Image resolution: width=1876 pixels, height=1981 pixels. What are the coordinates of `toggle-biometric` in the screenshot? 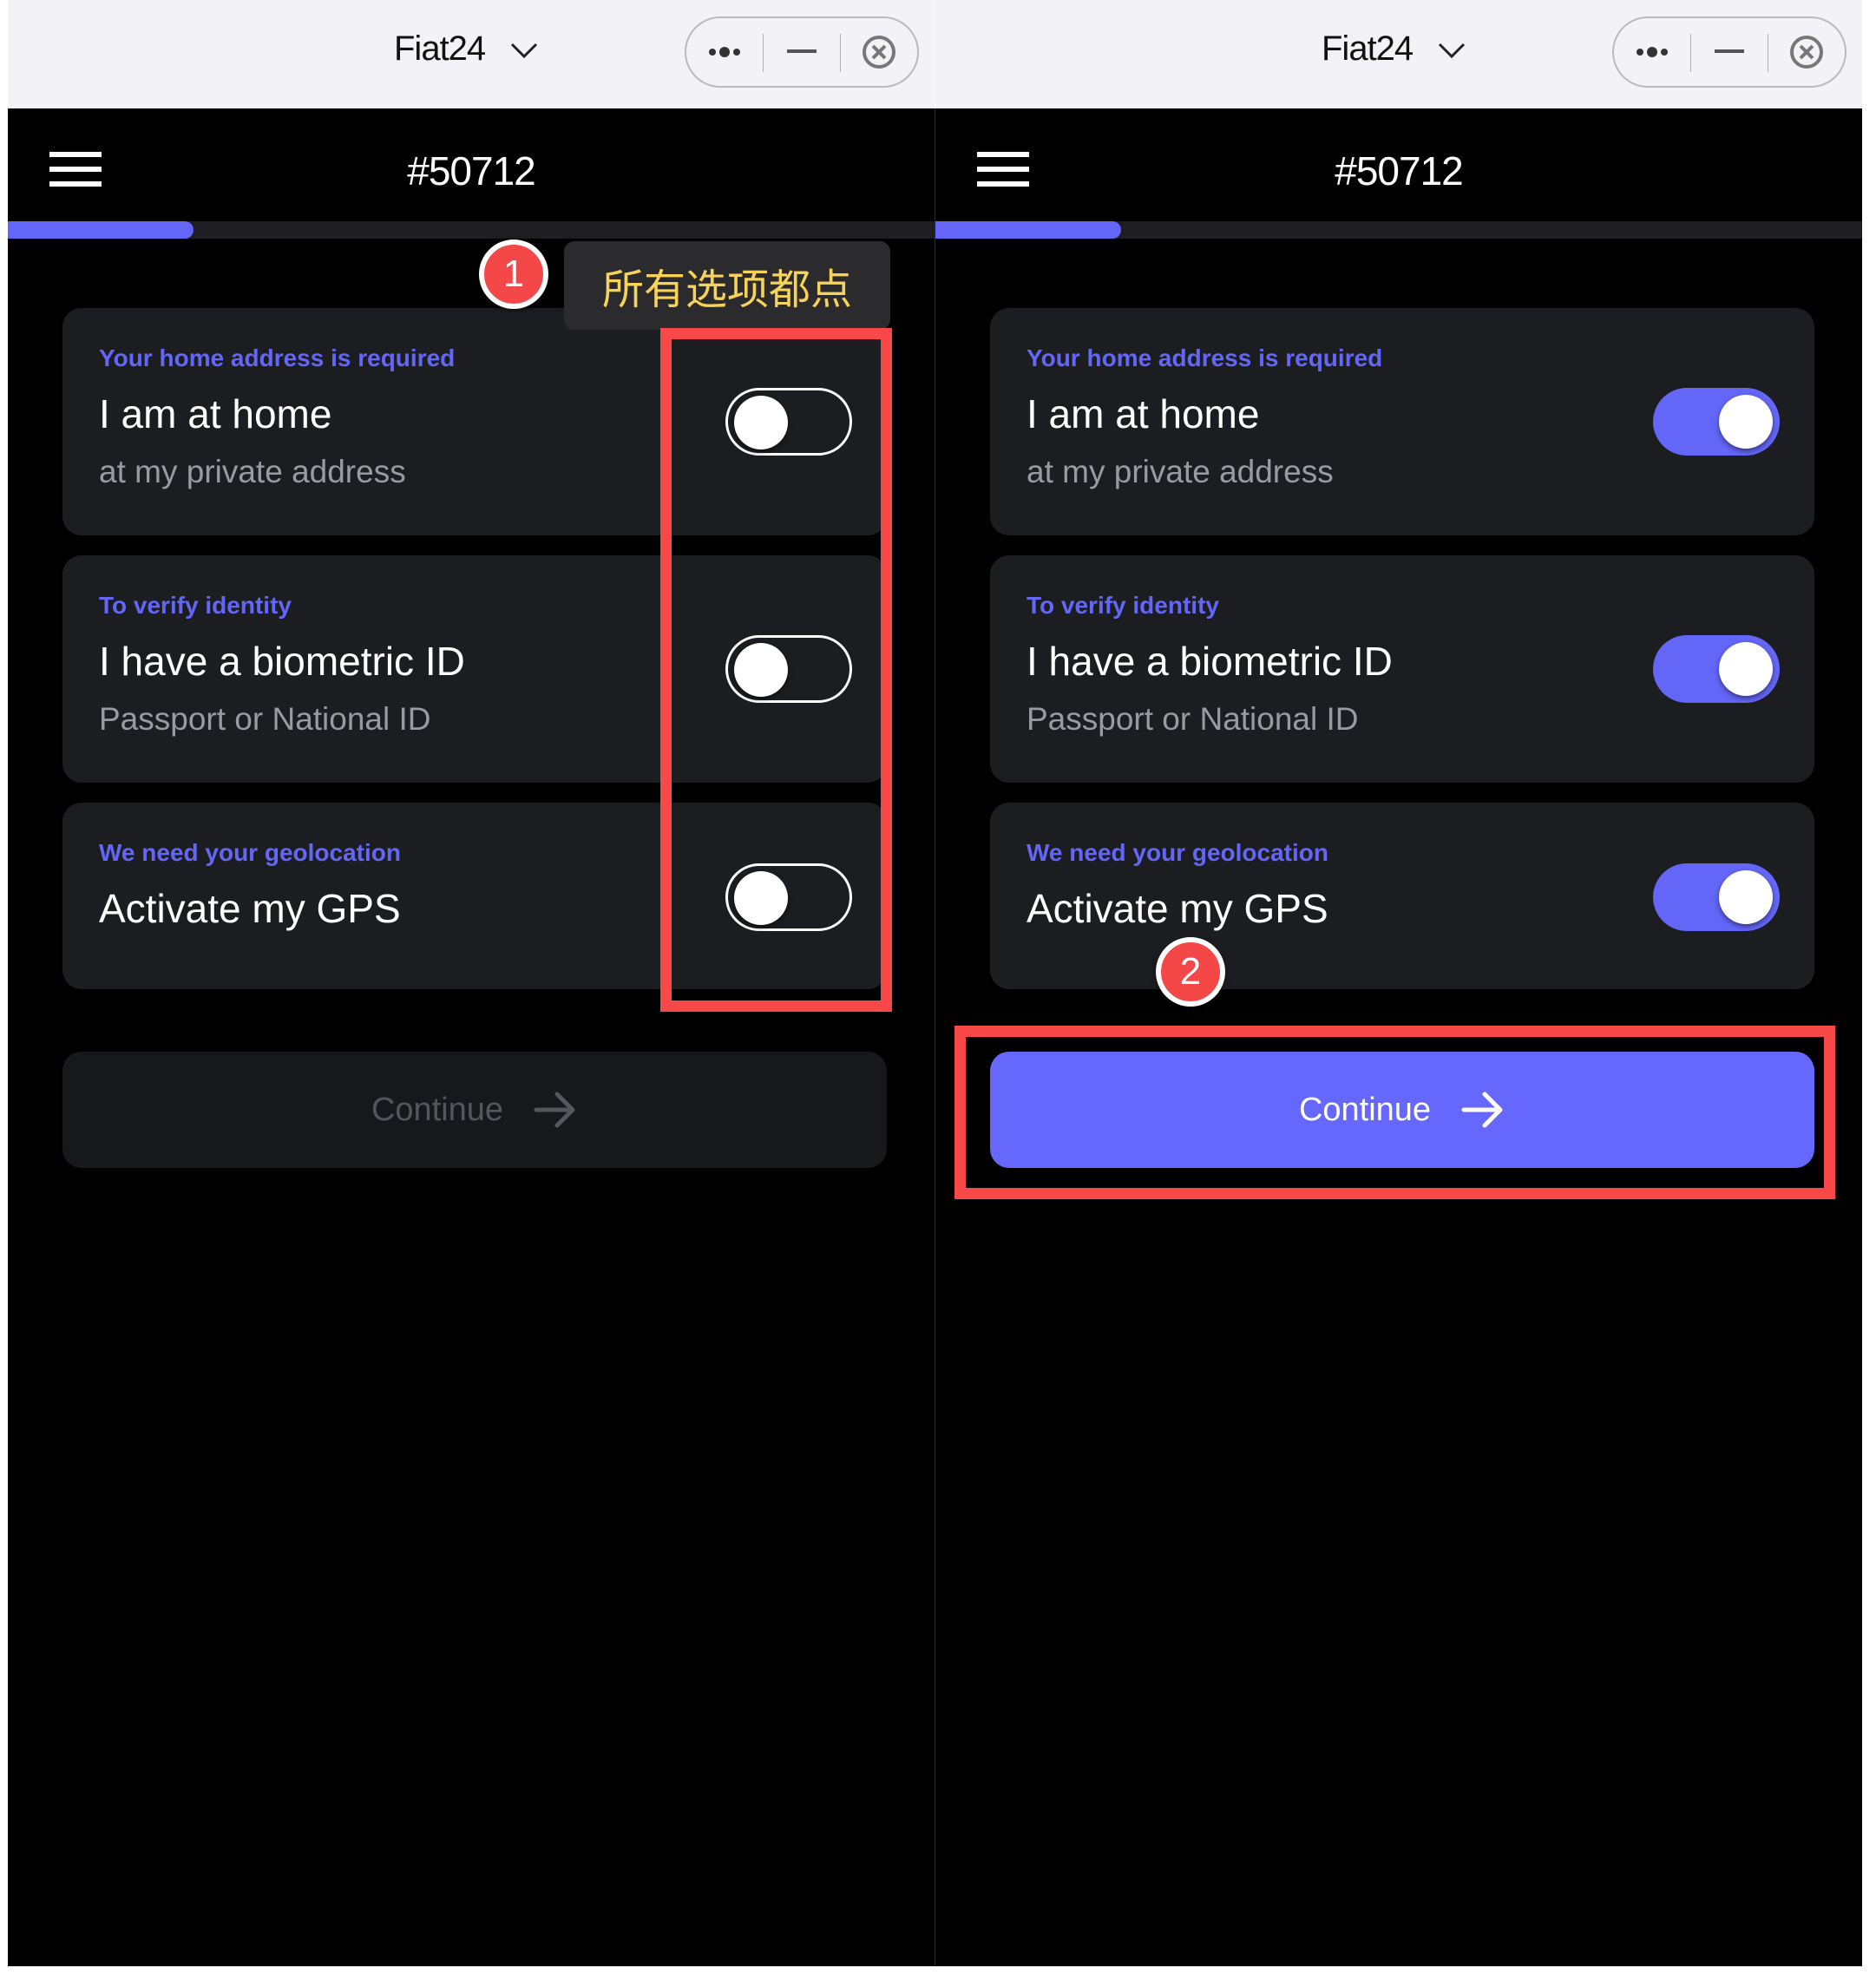 It's located at (1716, 669).